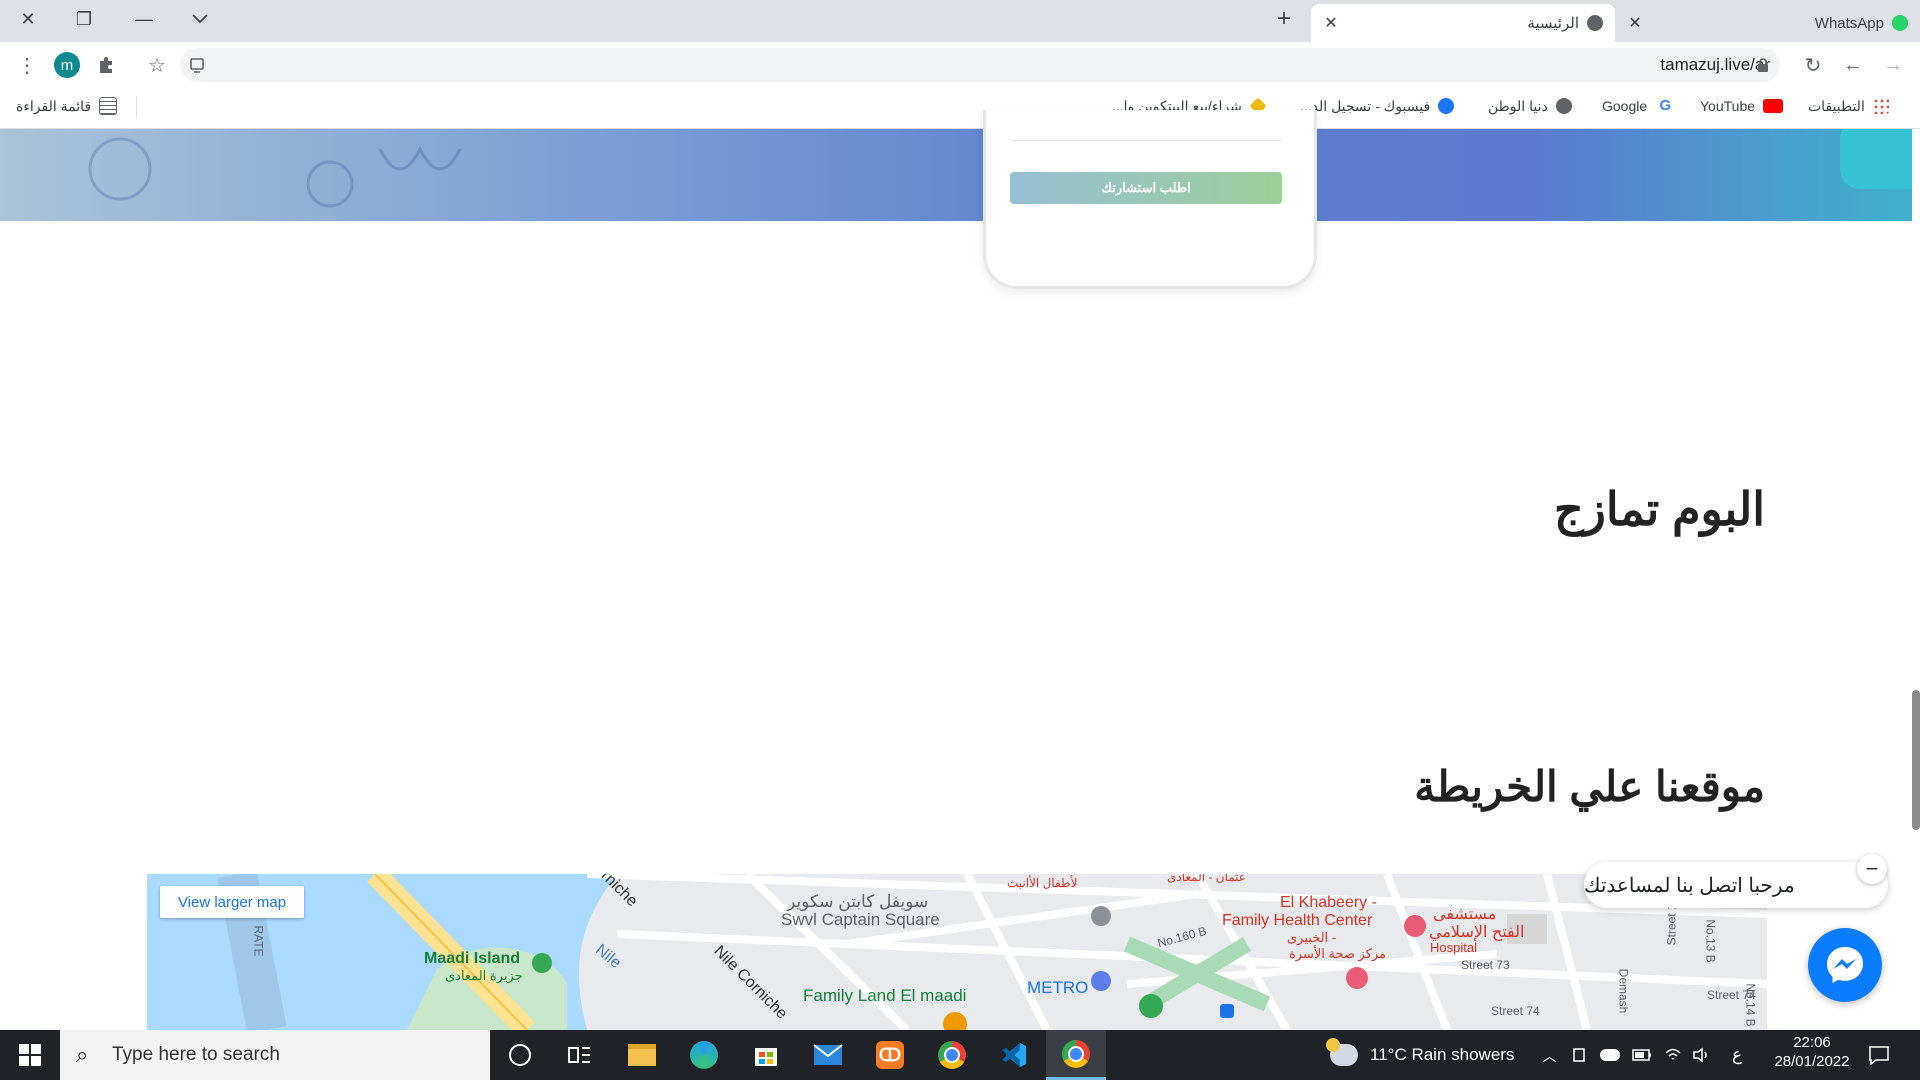 The height and width of the screenshot is (1080, 1920). What do you see at coordinates (1589, 786) in the screenshot?
I see `map-heading: موقعنا علي الخريطة` at bounding box center [1589, 786].